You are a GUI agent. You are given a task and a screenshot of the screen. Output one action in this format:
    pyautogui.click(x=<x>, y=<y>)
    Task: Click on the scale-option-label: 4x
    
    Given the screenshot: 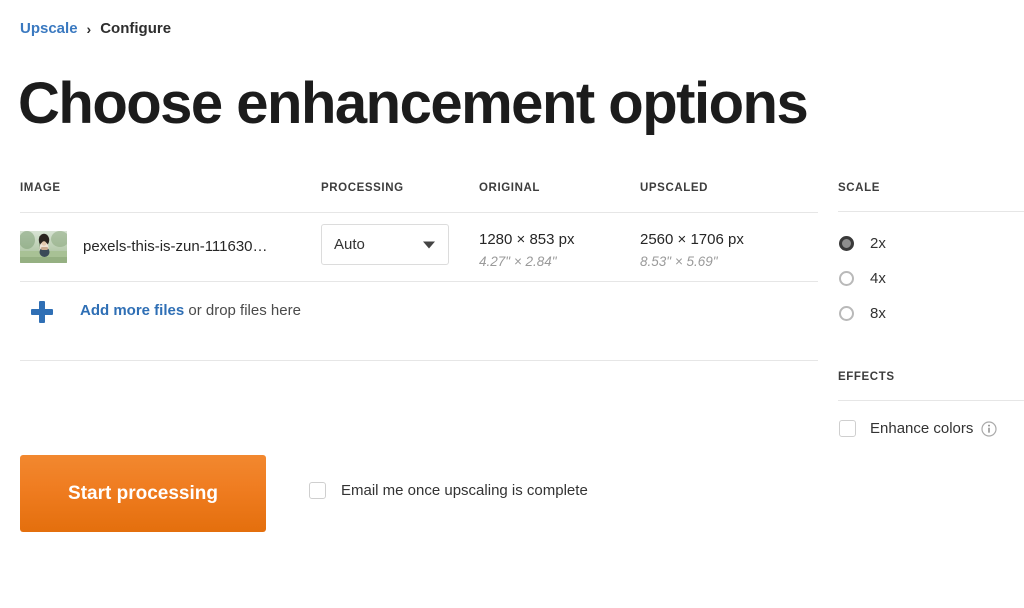 What is the action you would take?
    pyautogui.click(x=878, y=278)
    